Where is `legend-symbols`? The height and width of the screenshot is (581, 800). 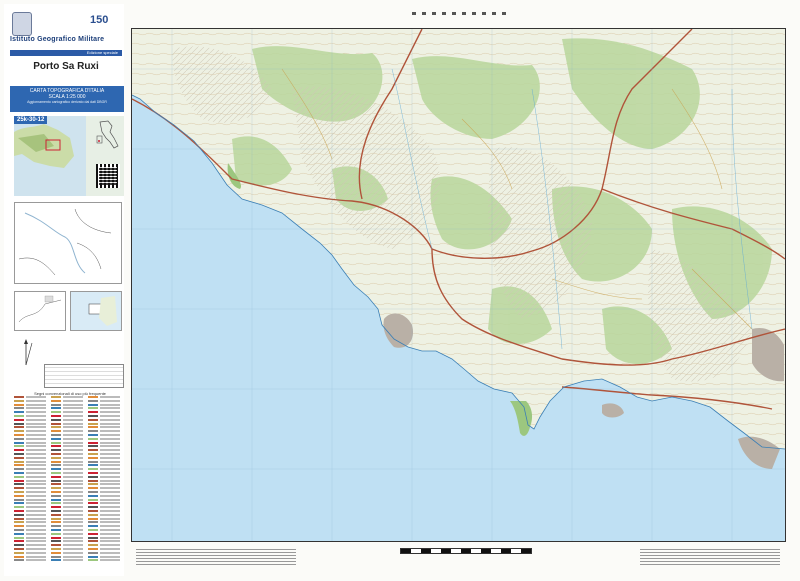 legend-symbols is located at coordinates (69, 482).